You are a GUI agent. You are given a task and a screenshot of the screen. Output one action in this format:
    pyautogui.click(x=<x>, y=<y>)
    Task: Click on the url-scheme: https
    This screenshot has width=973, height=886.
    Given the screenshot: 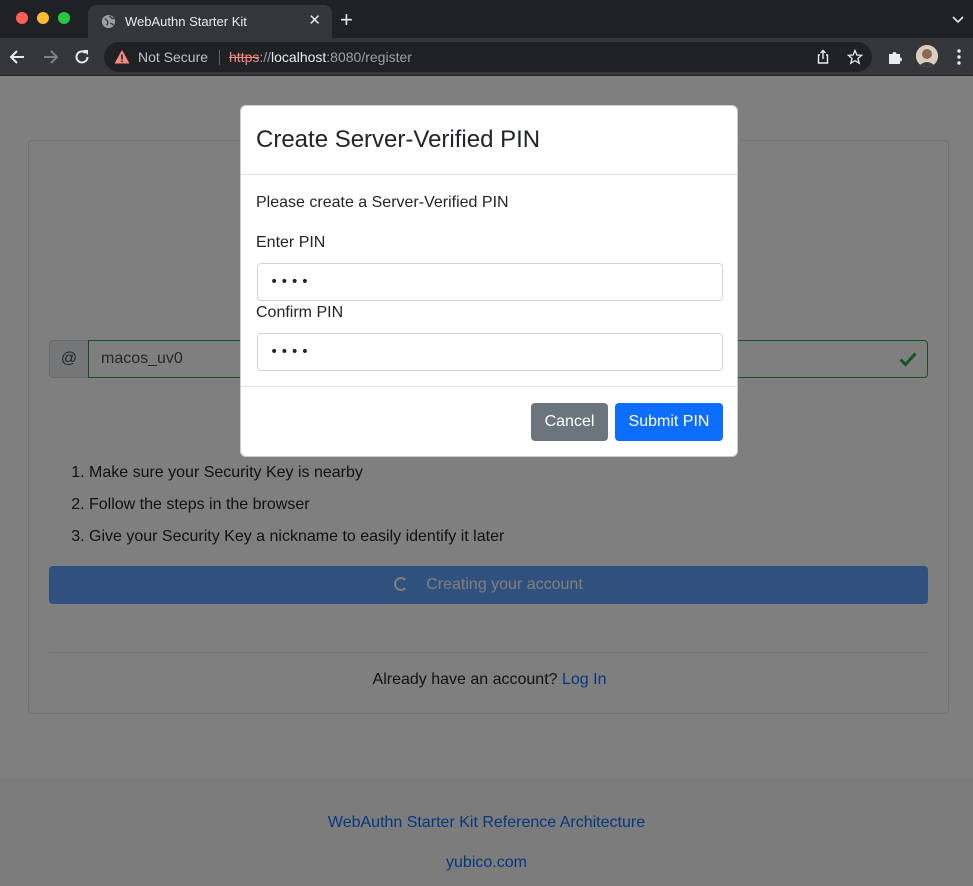 What is the action you would take?
    pyautogui.click(x=244, y=57)
    